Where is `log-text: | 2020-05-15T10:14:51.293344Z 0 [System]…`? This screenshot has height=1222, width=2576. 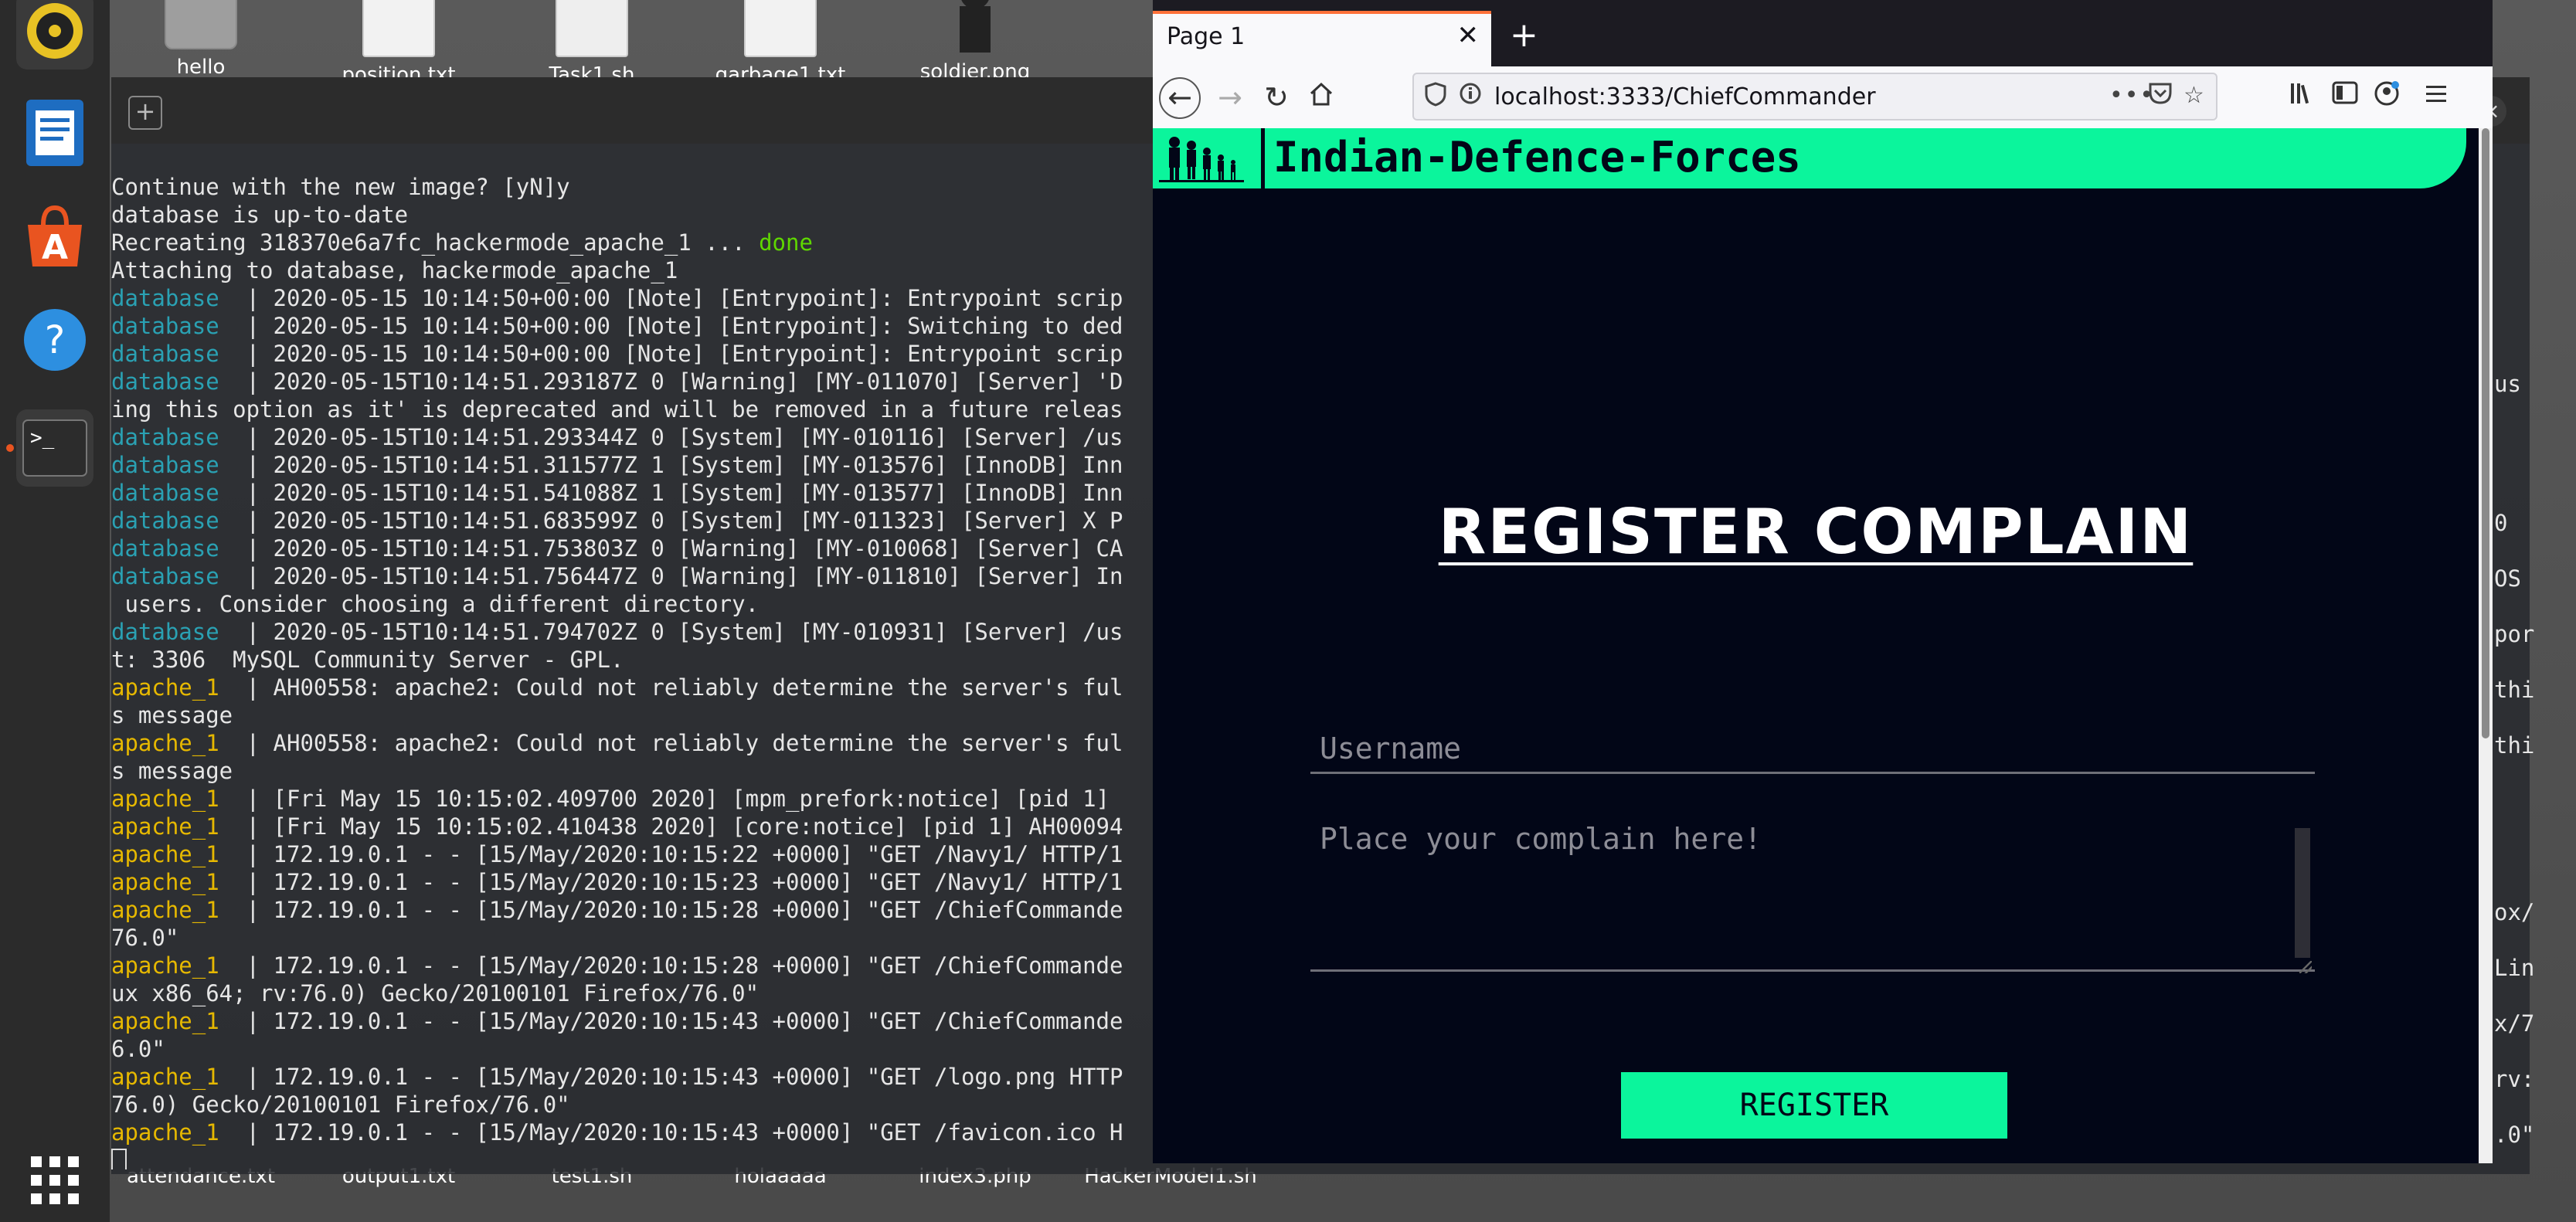 log-text: | 2020-05-15T10:14:51.293344Z 0 [System]… is located at coordinates (671, 437).